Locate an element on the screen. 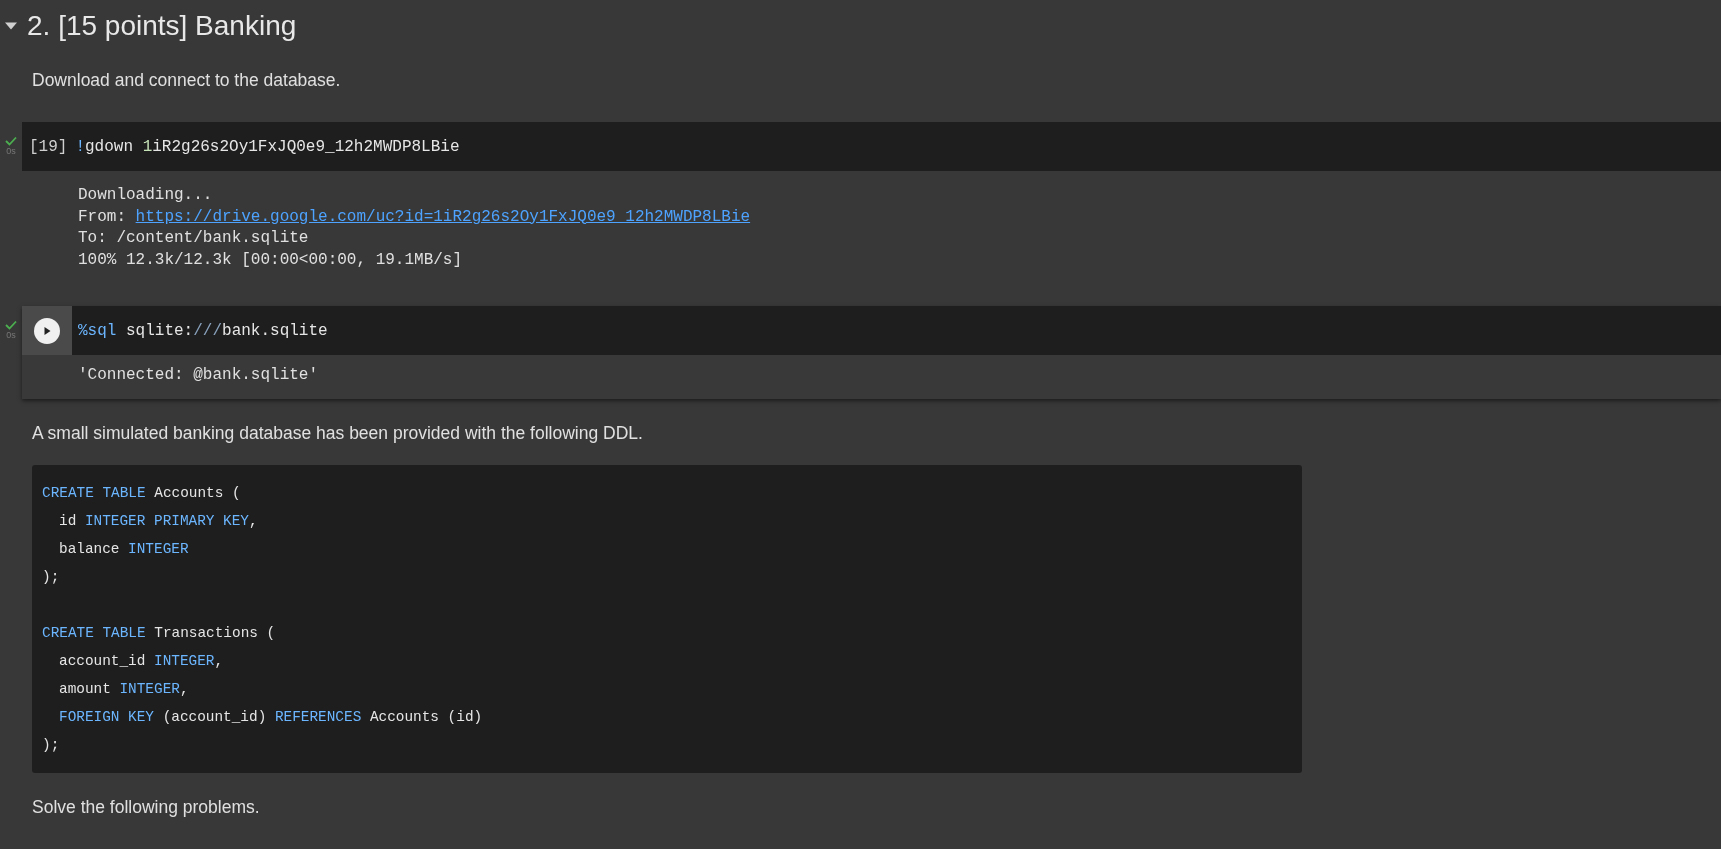 This screenshot has height=849, width=1721. output-link: https://drive.google.com/uc?id=1iR2g26s2Oy1FxJQ0e9_12h2MWDP8LBie is located at coordinates (443, 216).